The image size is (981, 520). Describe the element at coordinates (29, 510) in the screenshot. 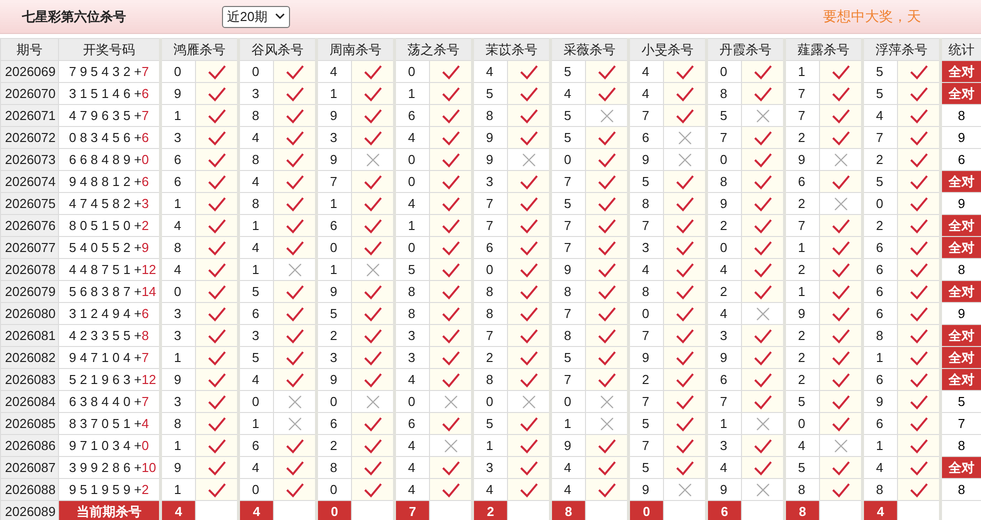

I see `issue-cell: 2026089` at that location.